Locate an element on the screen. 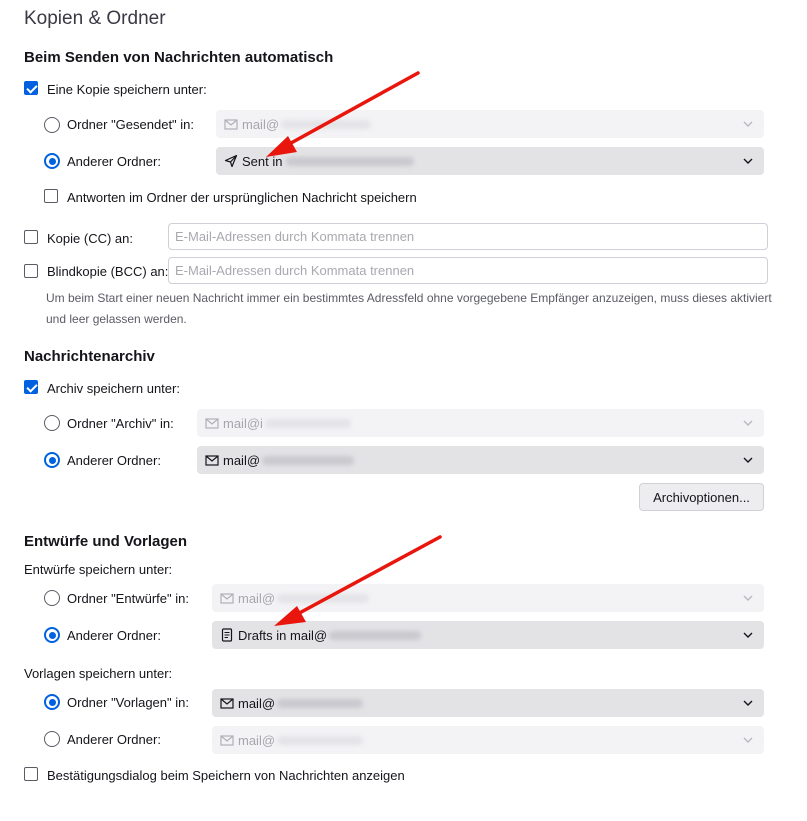  archive-section-heading: Nachrichtenarchiv is located at coordinates (89, 356).